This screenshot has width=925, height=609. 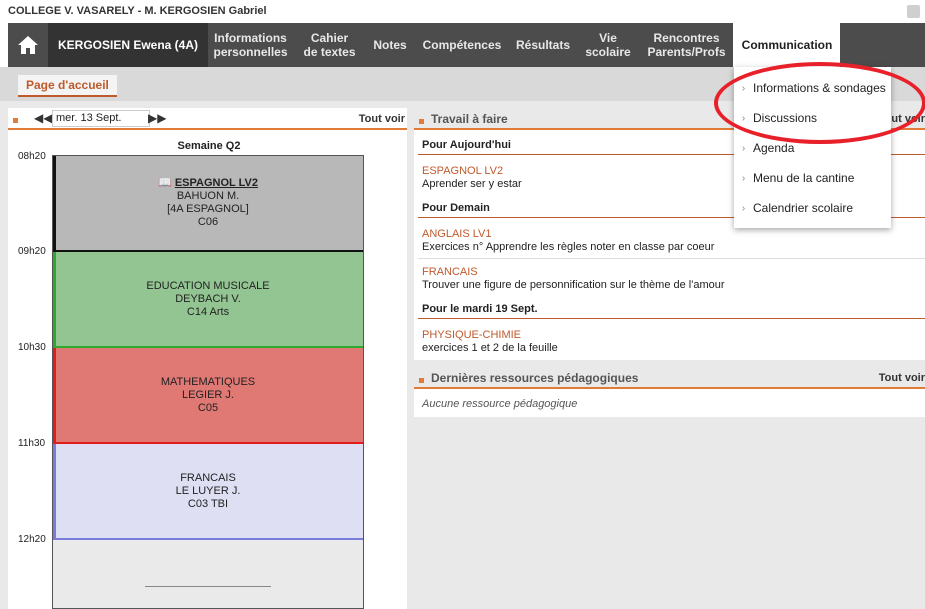 What do you see at coordinates (208, 196) in the screenshot?
I see `course-teacher: BAHUON M.` at bounding box center [208, 196].